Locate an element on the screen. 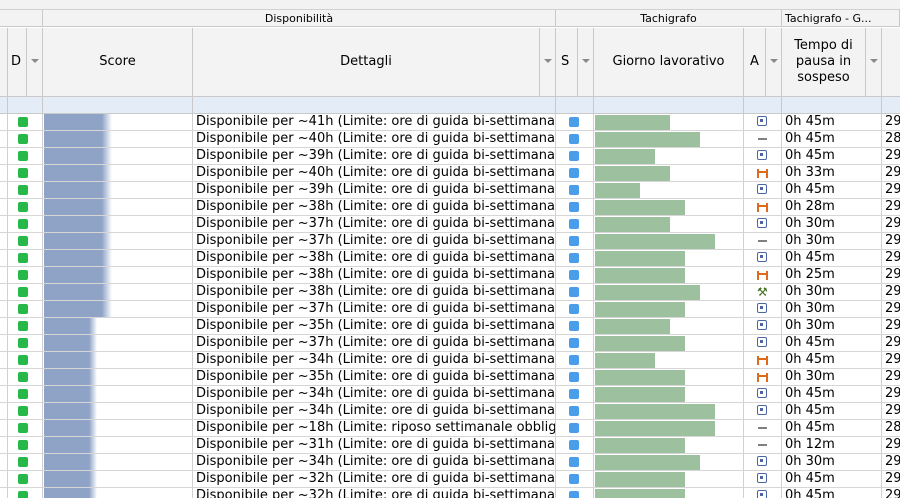  filter-dropdown-a is located at coordinates (773, 62).